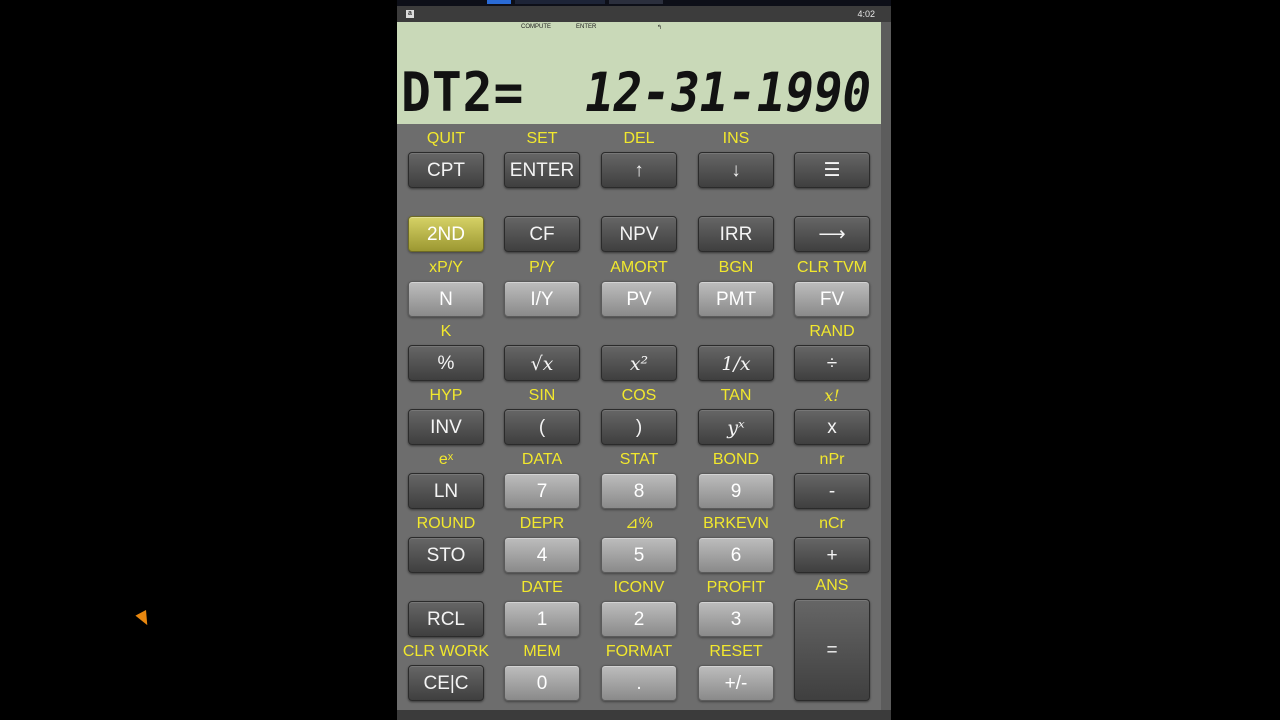 This screenshot has height=720, width=1280. Describe the element at coordinates (542, 523) in the screenshot. I see `secondary-depr: DEPR` at that location.